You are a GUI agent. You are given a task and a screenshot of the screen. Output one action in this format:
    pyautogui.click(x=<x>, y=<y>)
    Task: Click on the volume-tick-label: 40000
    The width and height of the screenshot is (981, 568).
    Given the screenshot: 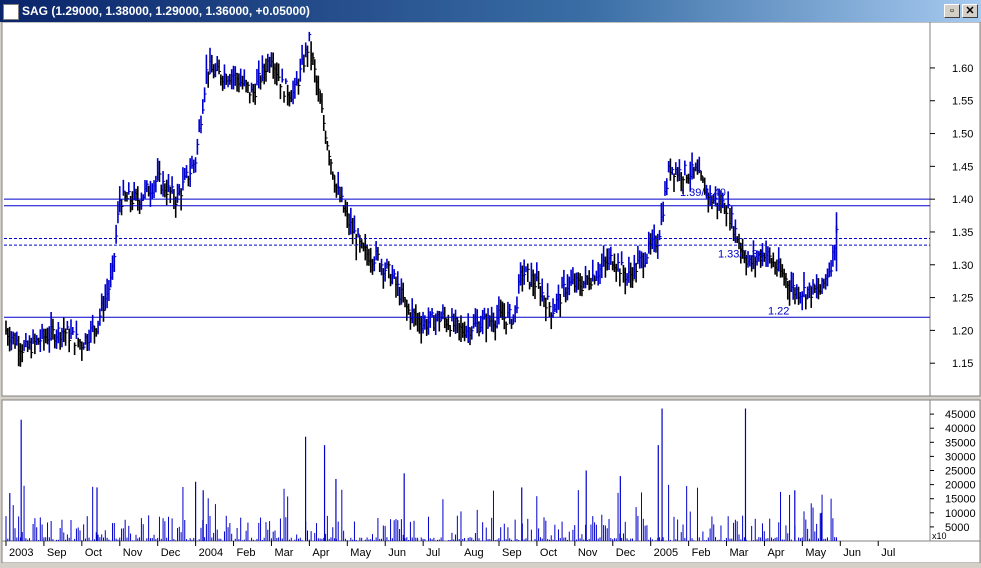 What is the action you would take?
    pyautogui.click(x=960, y=429)
    